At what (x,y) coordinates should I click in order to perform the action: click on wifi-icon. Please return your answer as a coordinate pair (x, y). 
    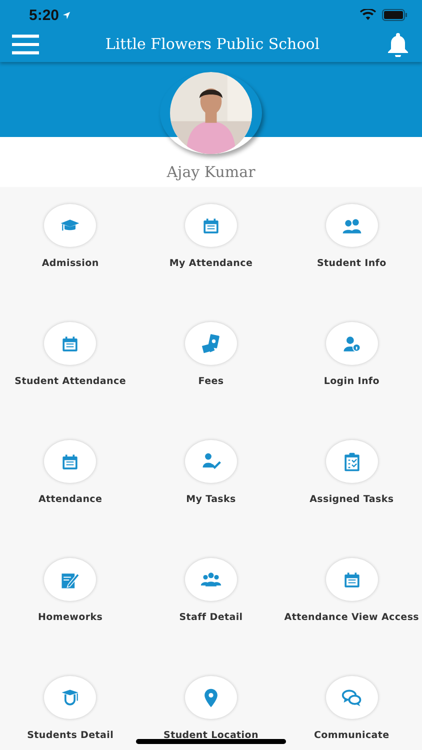
    Looking at the image, I should click on (368, 15).